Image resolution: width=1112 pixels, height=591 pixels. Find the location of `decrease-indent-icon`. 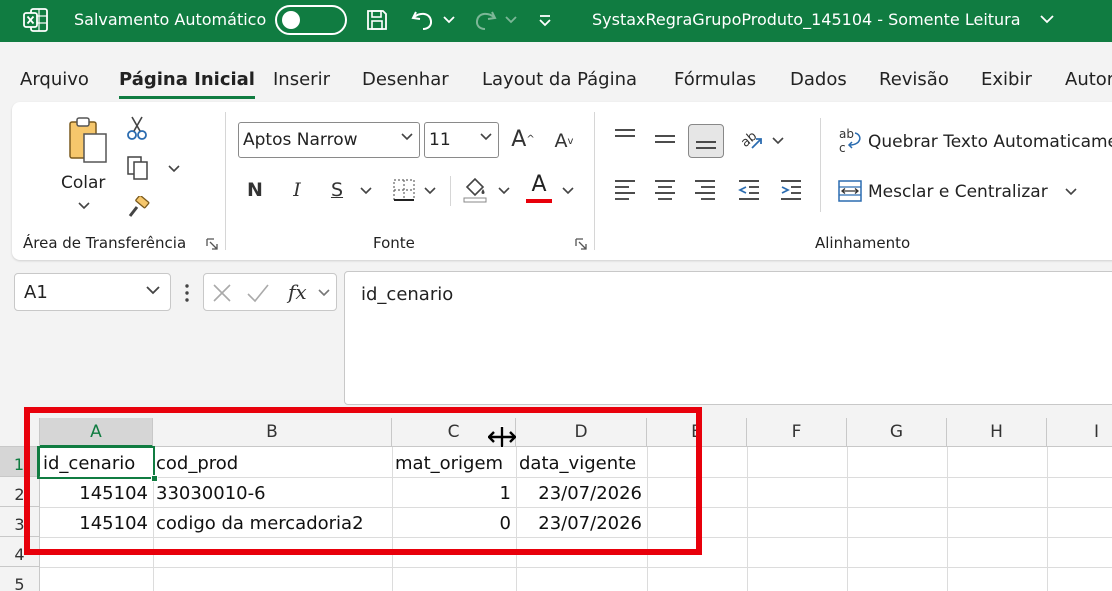

decrease-indent-icon is located at coordinates (749, 189).